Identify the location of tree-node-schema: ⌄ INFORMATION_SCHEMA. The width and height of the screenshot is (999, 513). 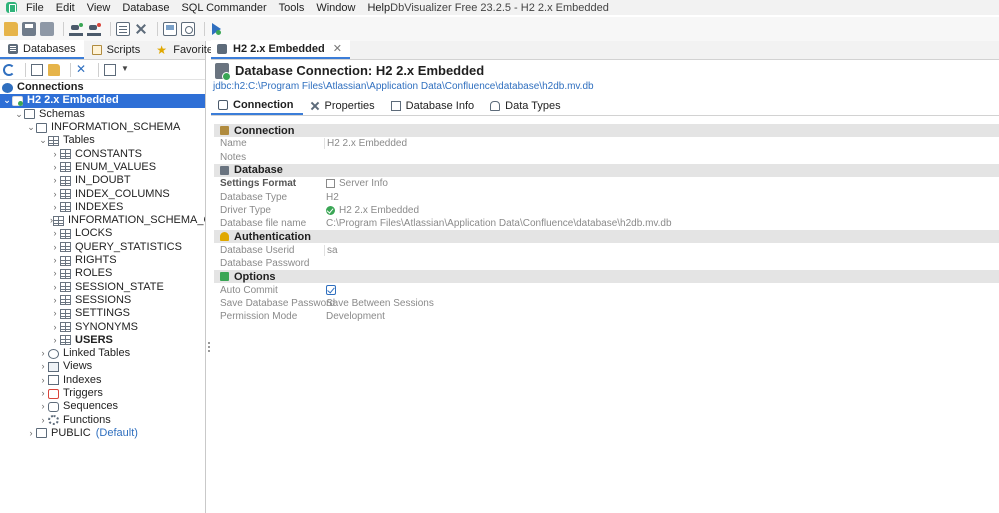
(102, 127).